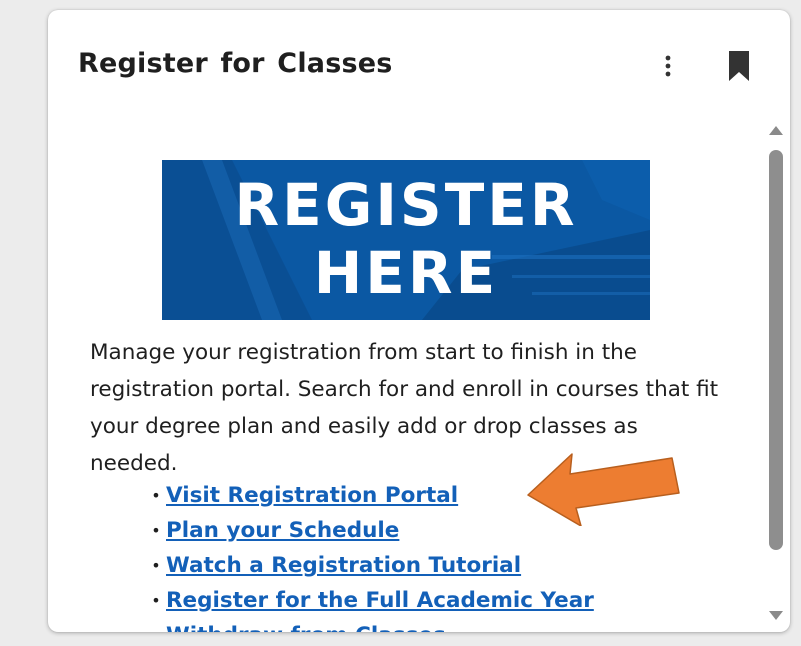  I want to click on banner-title-line2: HERE, so click(406, 273).